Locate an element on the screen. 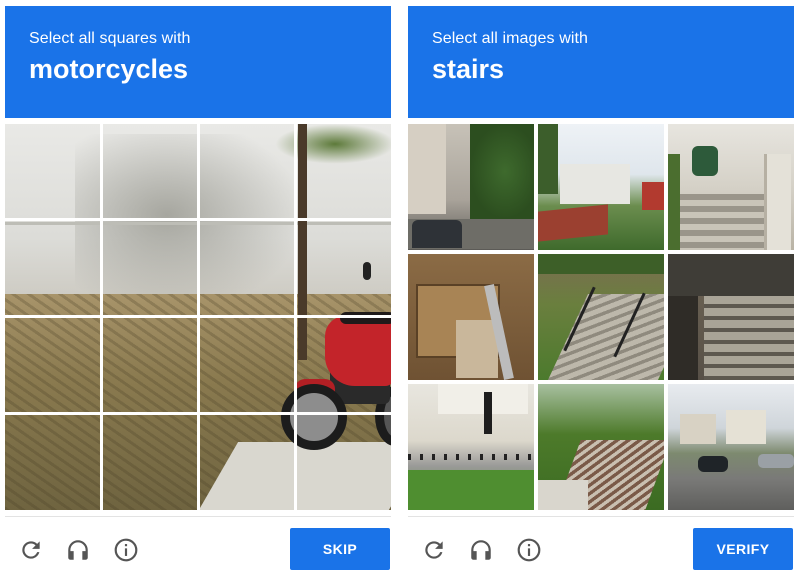  captcha-target: stairs is located at coordinates (468, 69).